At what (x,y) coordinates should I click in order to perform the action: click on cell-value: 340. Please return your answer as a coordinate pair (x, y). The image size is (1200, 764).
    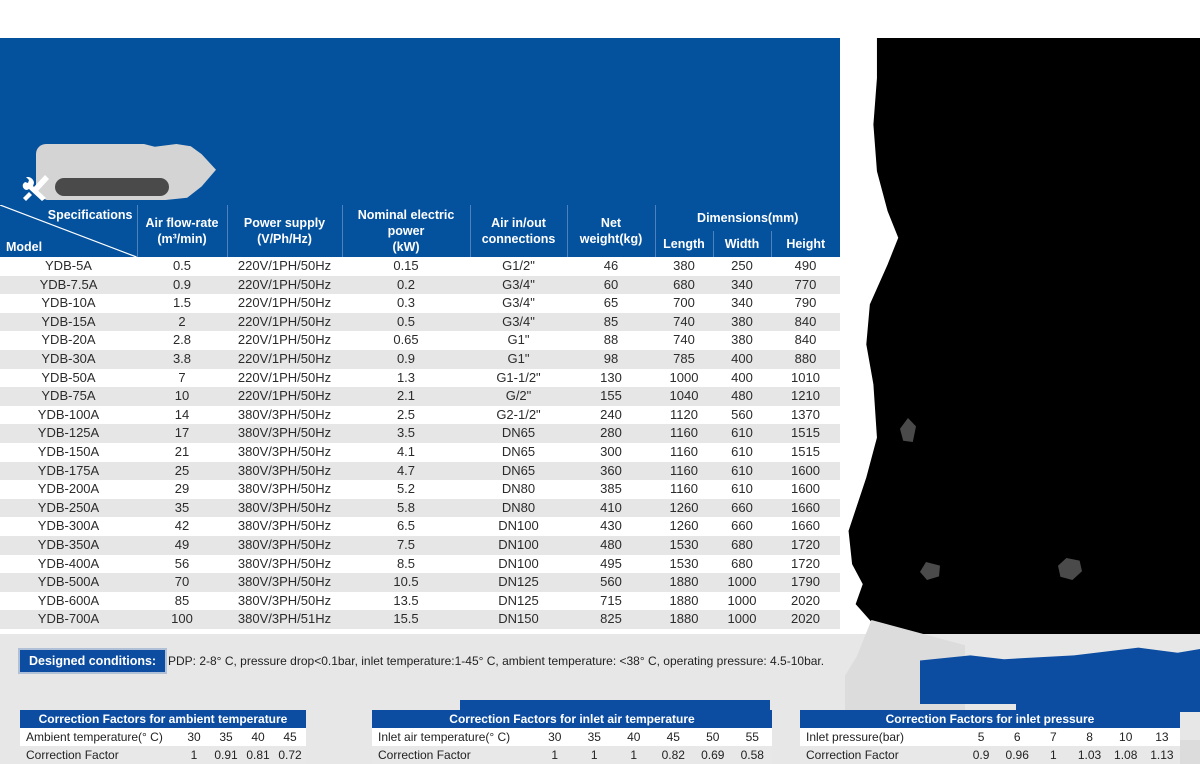
    Looking at the image, I should click on (742, 303).